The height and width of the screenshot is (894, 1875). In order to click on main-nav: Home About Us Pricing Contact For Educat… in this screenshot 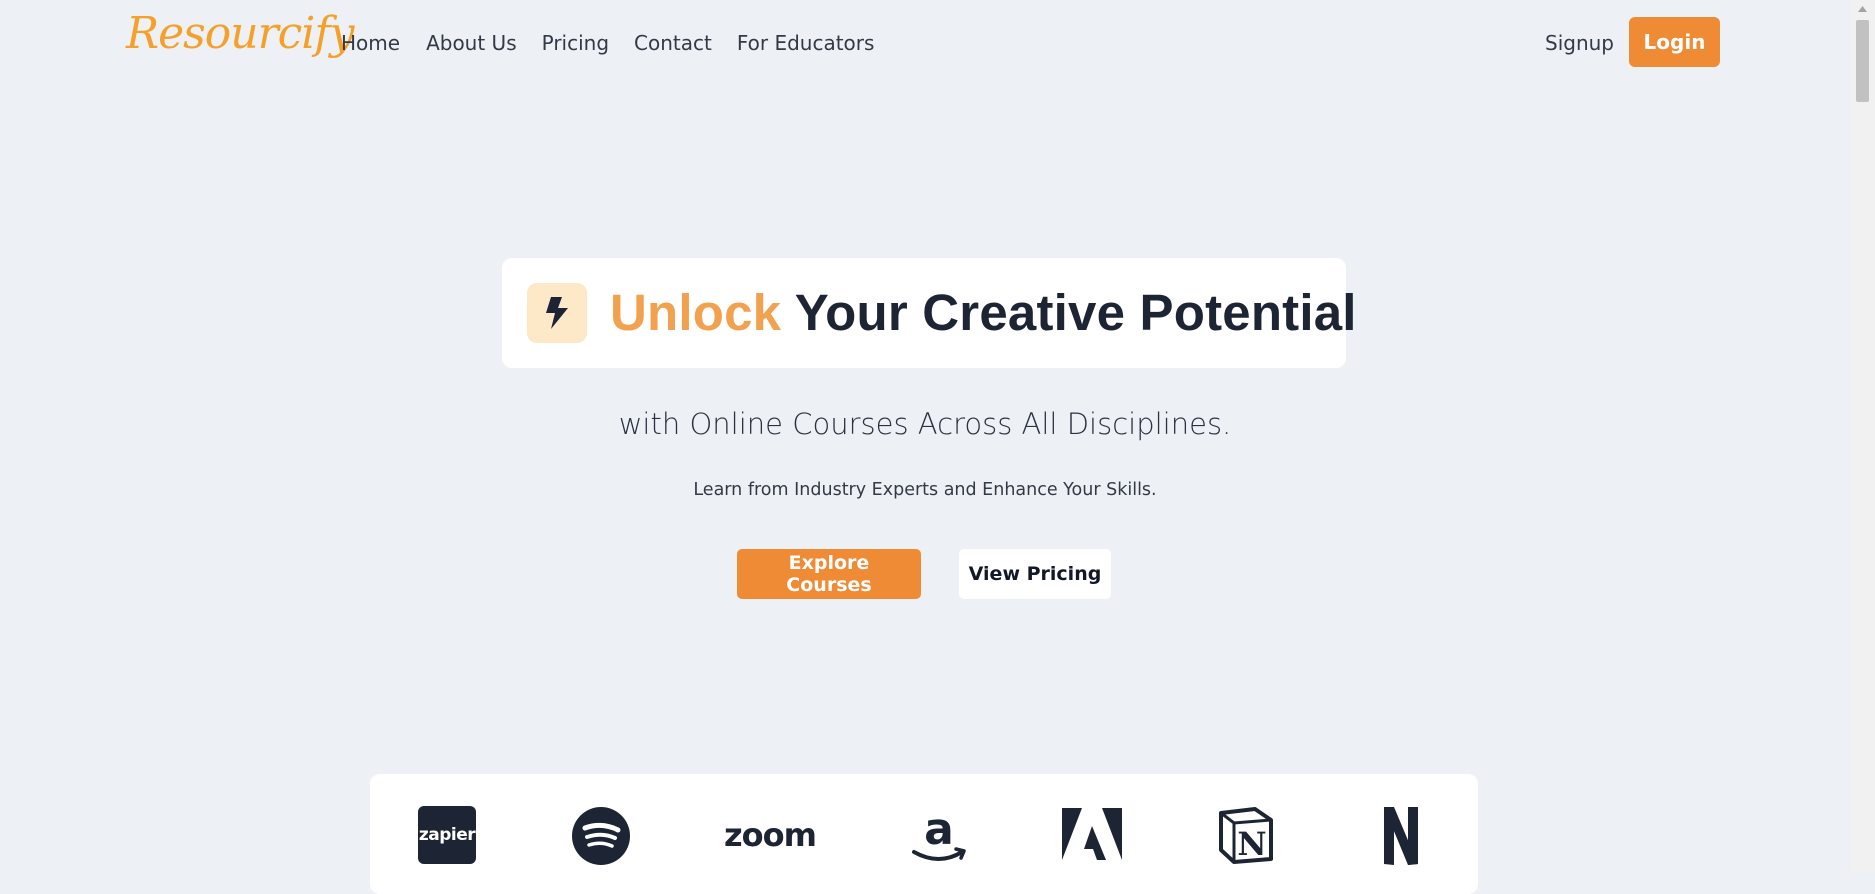, I will do `click(620, 43)`.